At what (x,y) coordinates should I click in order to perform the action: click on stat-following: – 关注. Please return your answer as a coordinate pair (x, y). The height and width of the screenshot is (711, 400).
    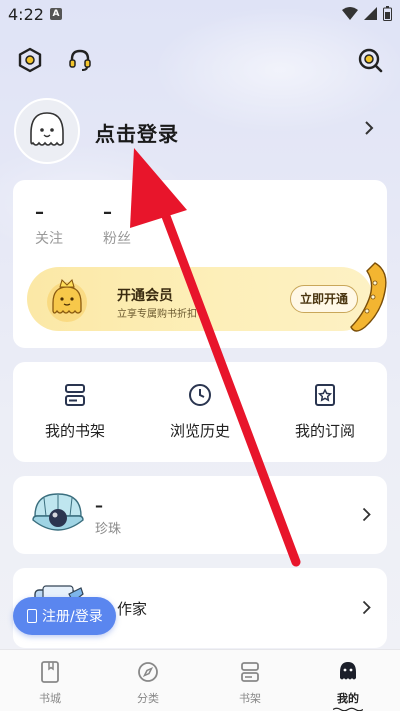
    Looking at the image, I should click on (49, 225).